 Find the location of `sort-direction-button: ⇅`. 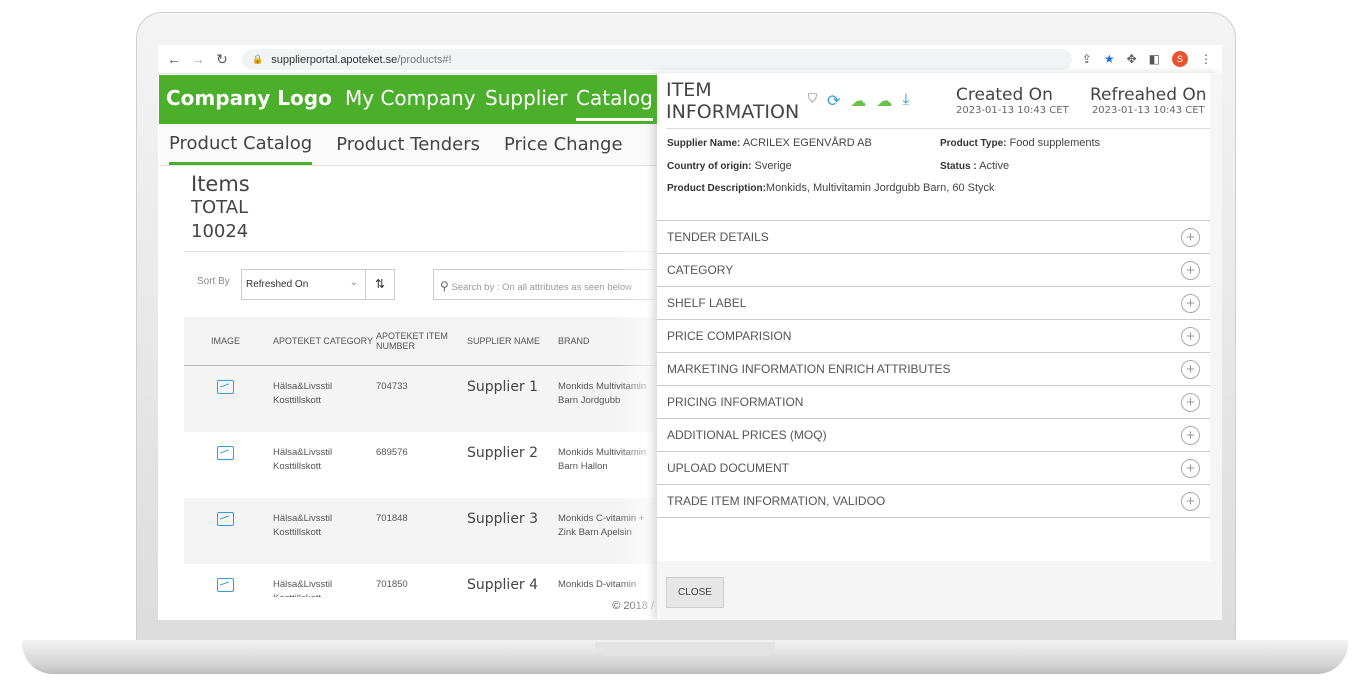

sort-direction-button: ⇅ is located at coordinates (380, 284).